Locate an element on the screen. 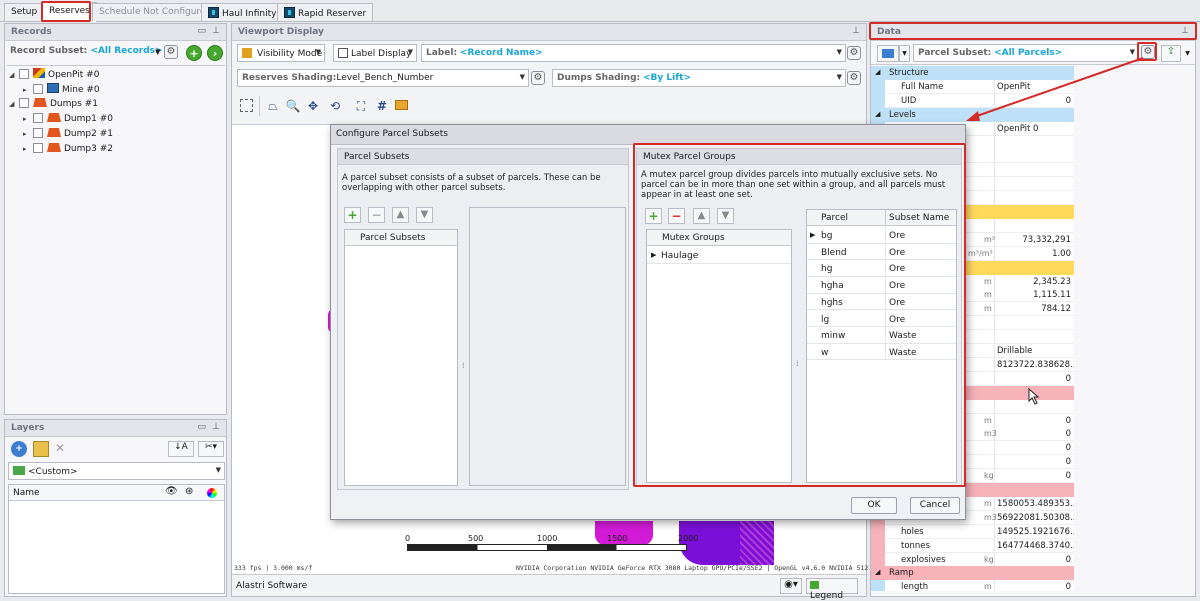 The width and height of the screenshot is (1200, 601). tree-item-dump1: ▸ Dump1 #0 is located at coordinates (68, 120).